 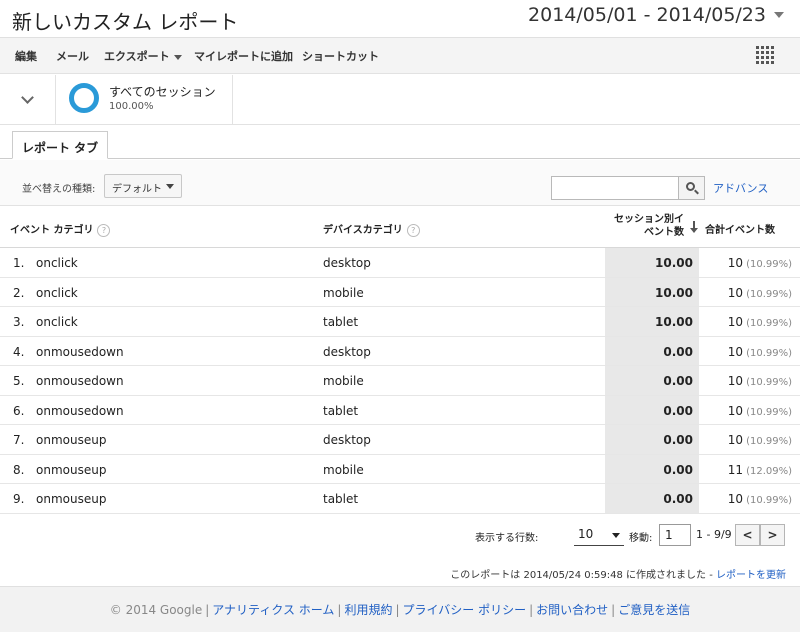 I want to click on segment-toggle-button, so click(x=28, y=100).